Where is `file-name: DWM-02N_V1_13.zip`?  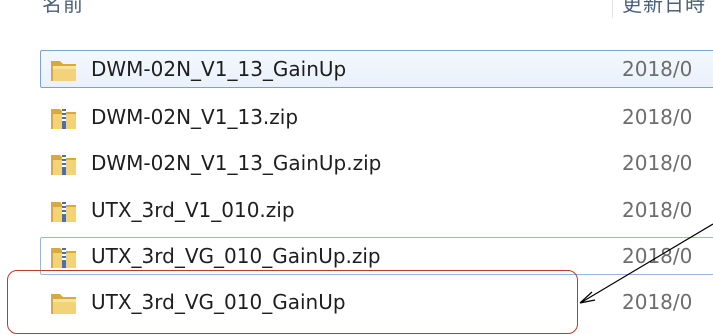
file-name: DWM-02N_V1_13.zip is located at coordinates (195, 117).